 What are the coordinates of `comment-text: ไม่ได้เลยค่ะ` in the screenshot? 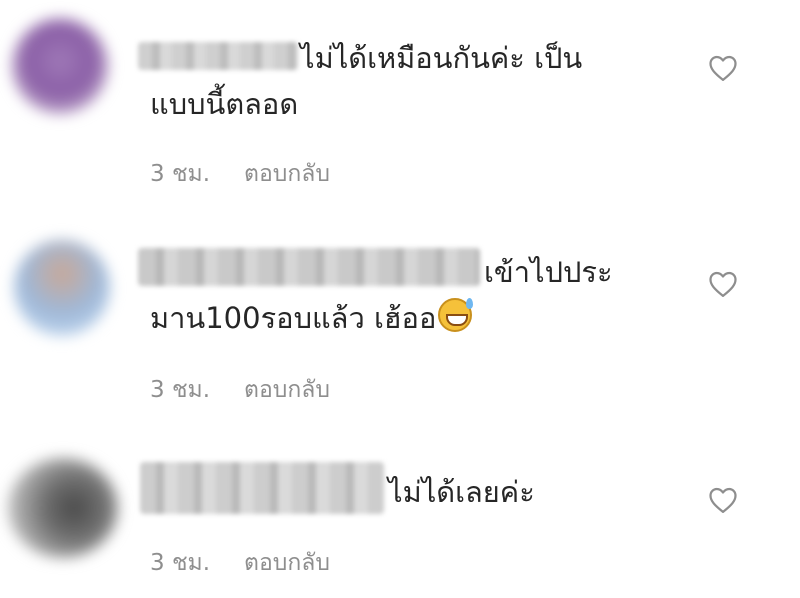 It's located at (461, 492).